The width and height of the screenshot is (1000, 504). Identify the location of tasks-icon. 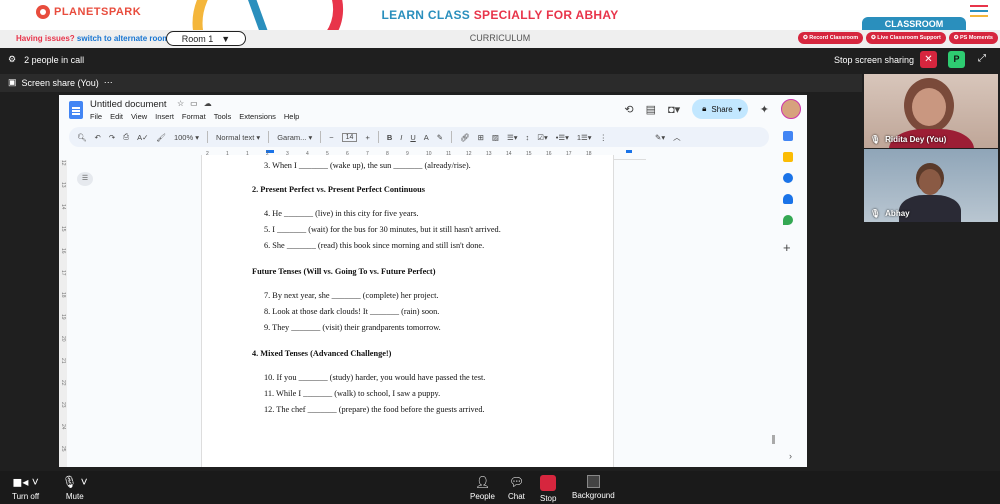
(788, 178).